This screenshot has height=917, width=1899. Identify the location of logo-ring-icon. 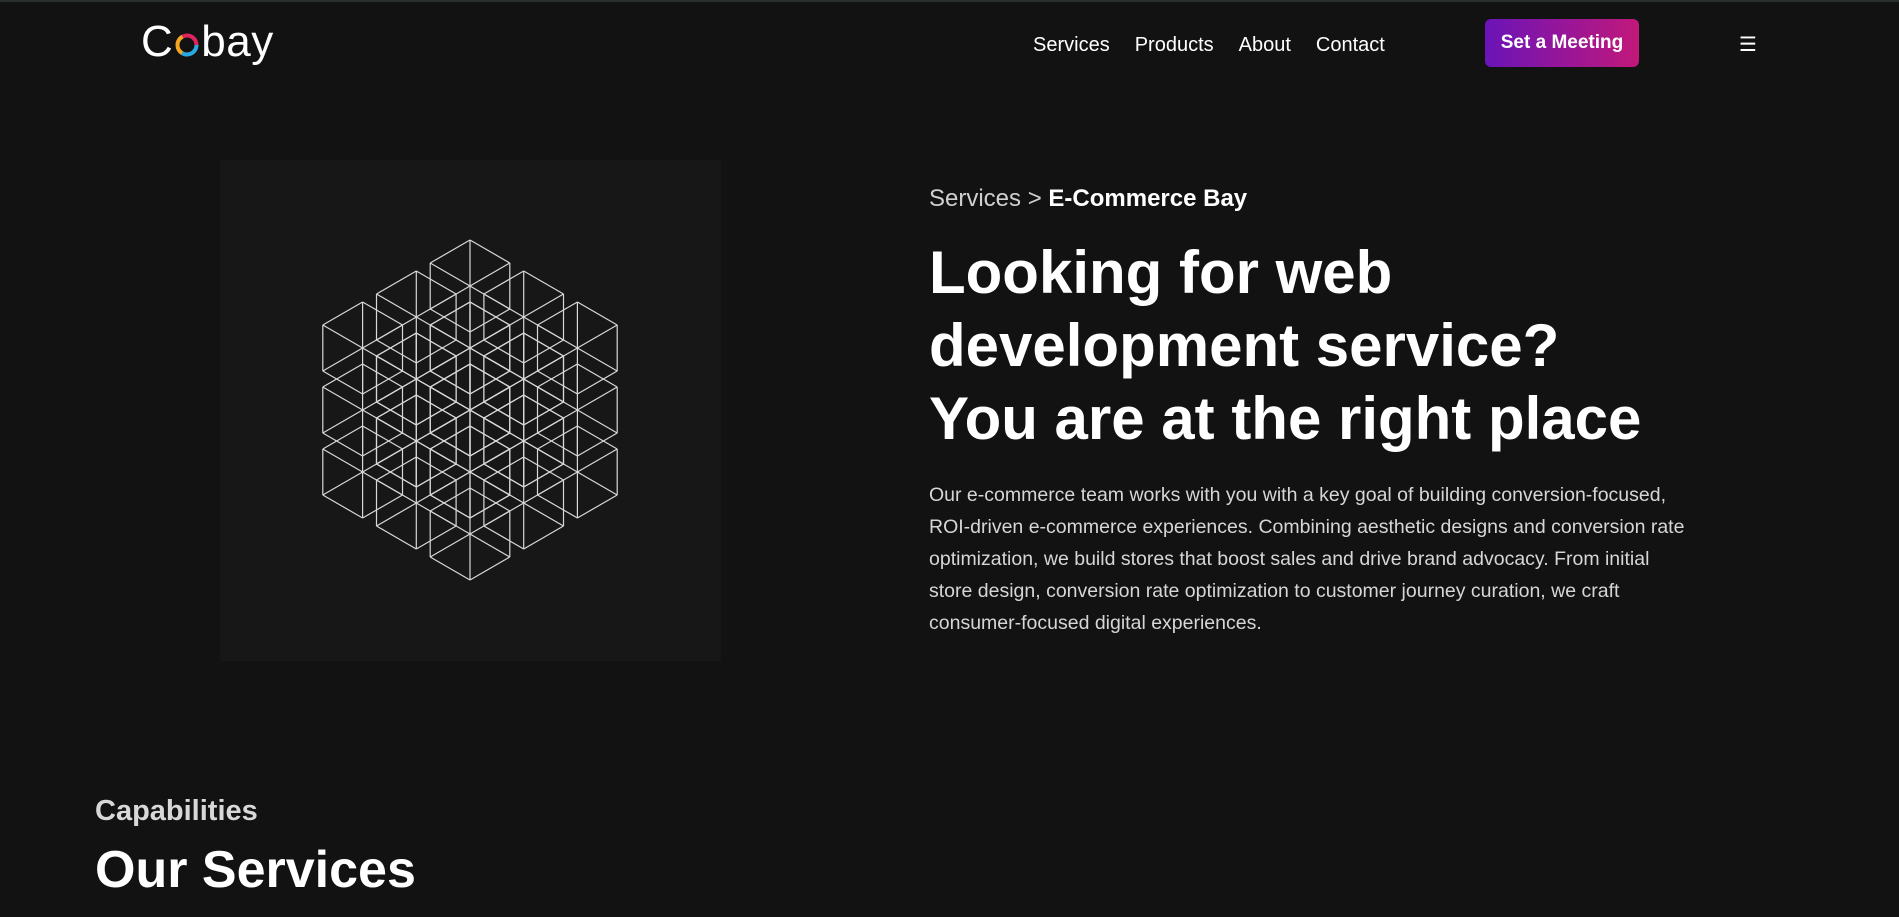
(187, 45).